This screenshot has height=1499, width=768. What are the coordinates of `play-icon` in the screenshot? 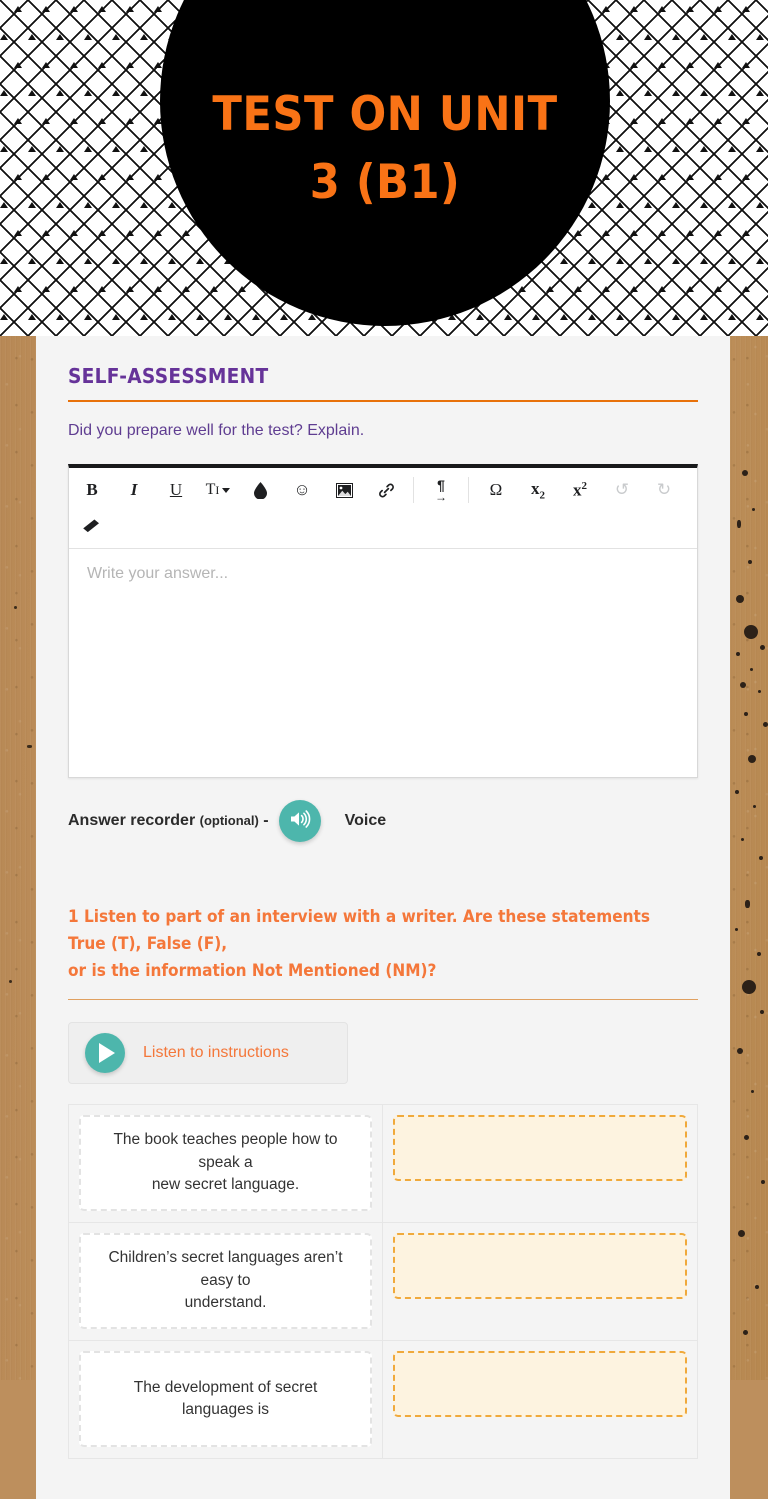 It's located at (107, 1052).